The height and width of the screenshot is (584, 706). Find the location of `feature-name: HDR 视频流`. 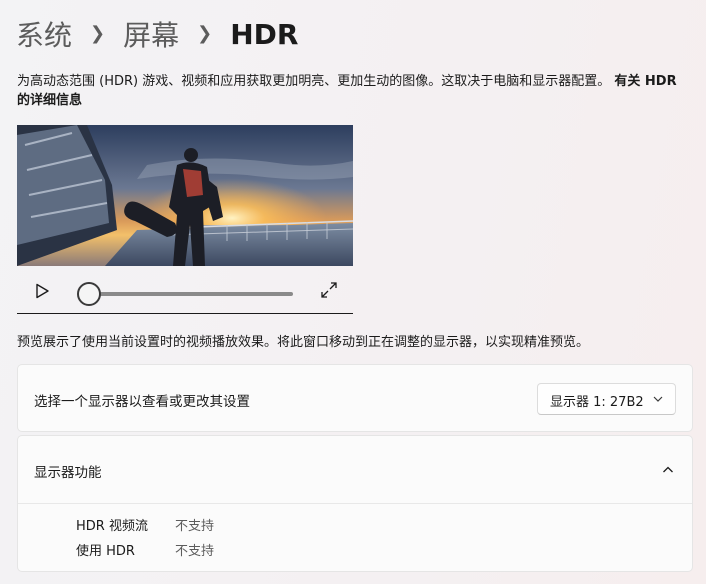

feature-name: HDR 视频流 is located at coordinates (112, 526).